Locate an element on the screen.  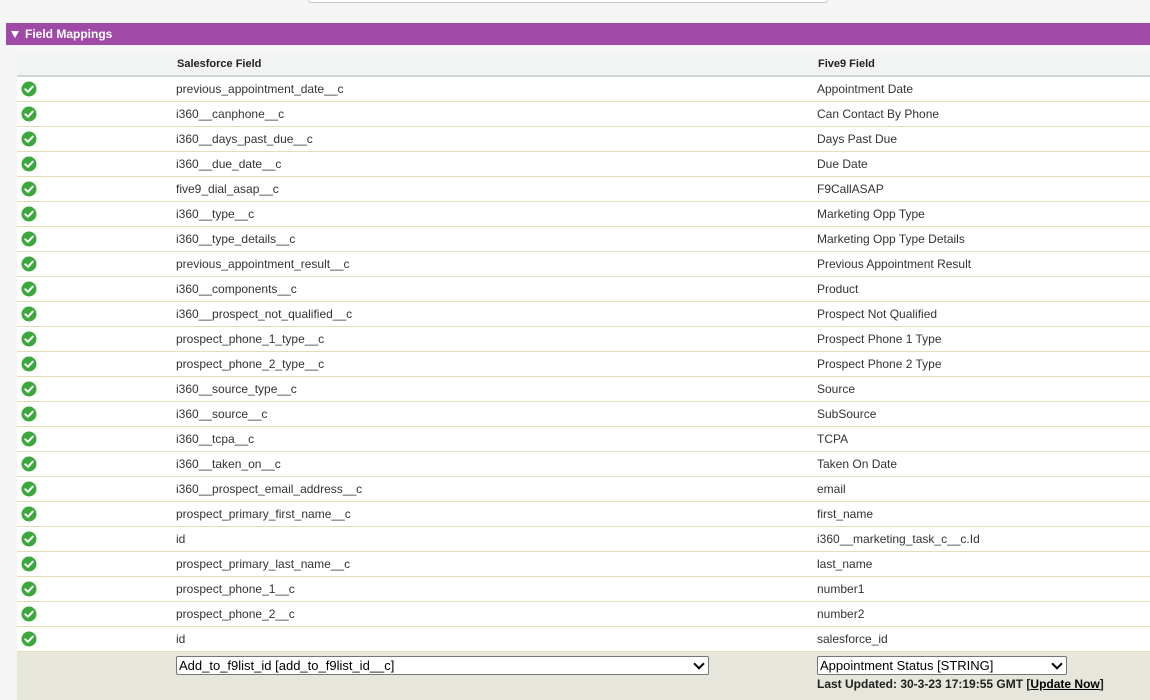
five9-field-cell: F9CallASAP is located at coordinates (981, 189).